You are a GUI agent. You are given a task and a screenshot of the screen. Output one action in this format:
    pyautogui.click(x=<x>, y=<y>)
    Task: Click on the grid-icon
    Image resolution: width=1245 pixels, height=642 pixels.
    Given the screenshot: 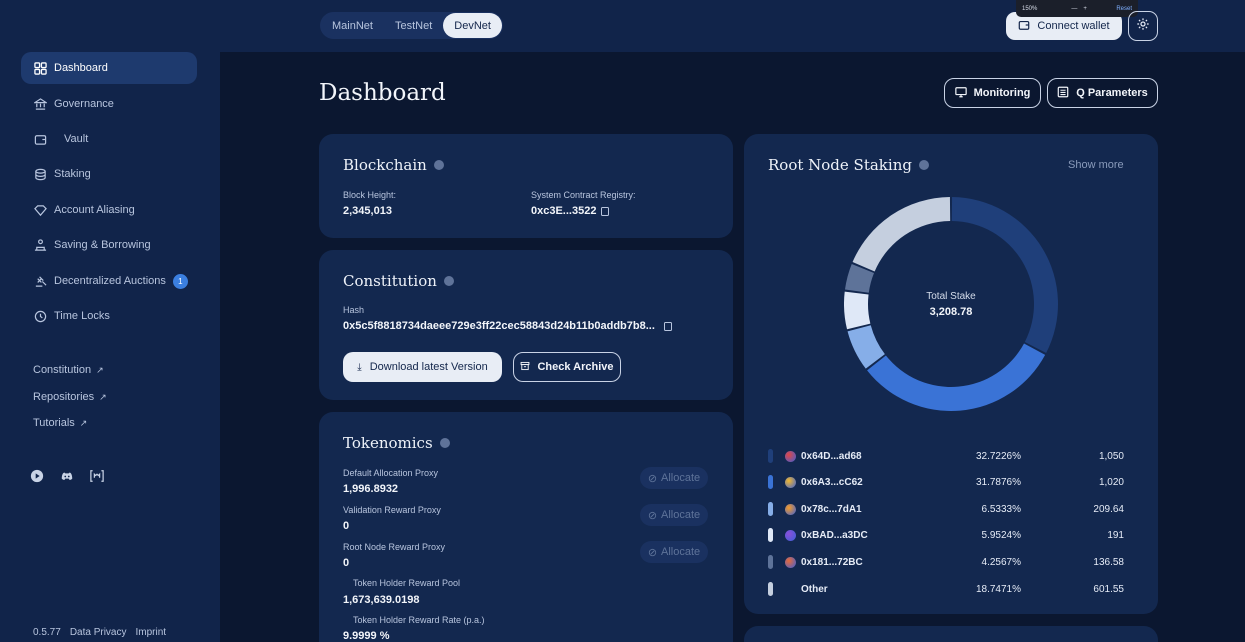 What is the action you would take?
    pyautogui.click(x=40, y=68)
    